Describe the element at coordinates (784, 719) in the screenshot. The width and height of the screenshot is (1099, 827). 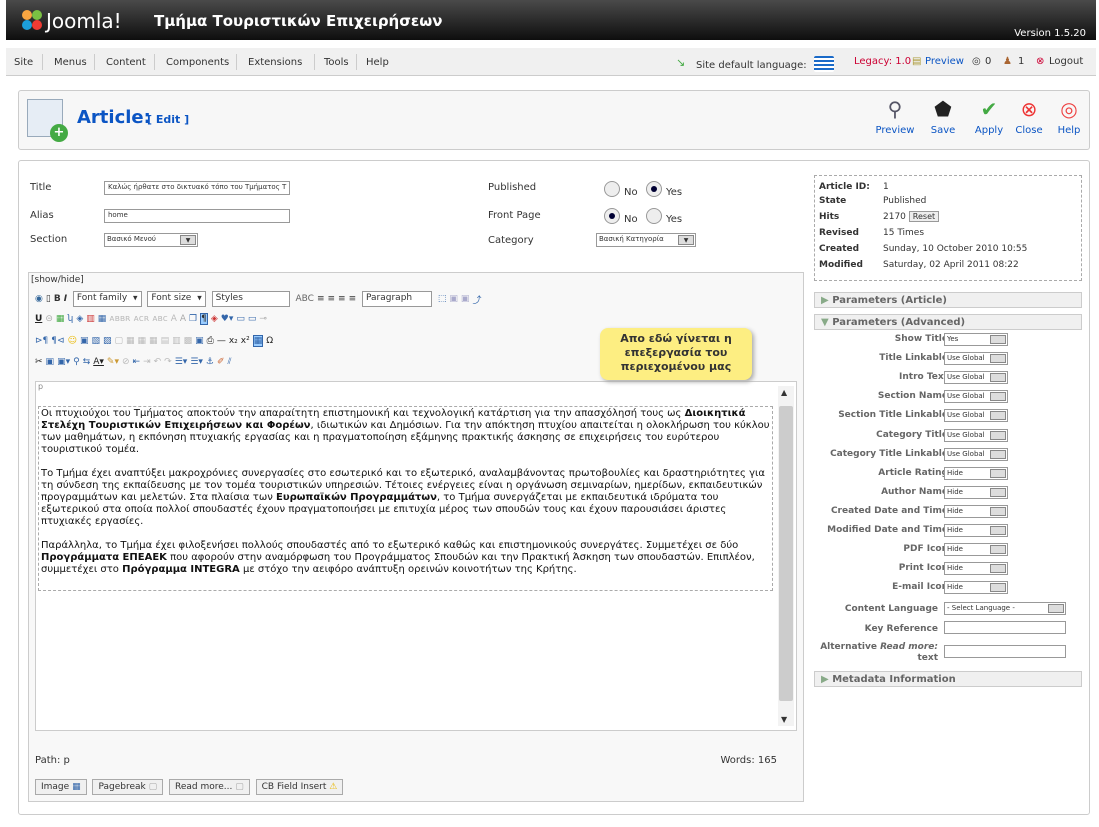
I see `scroll-down-icon: ▼` at that location.